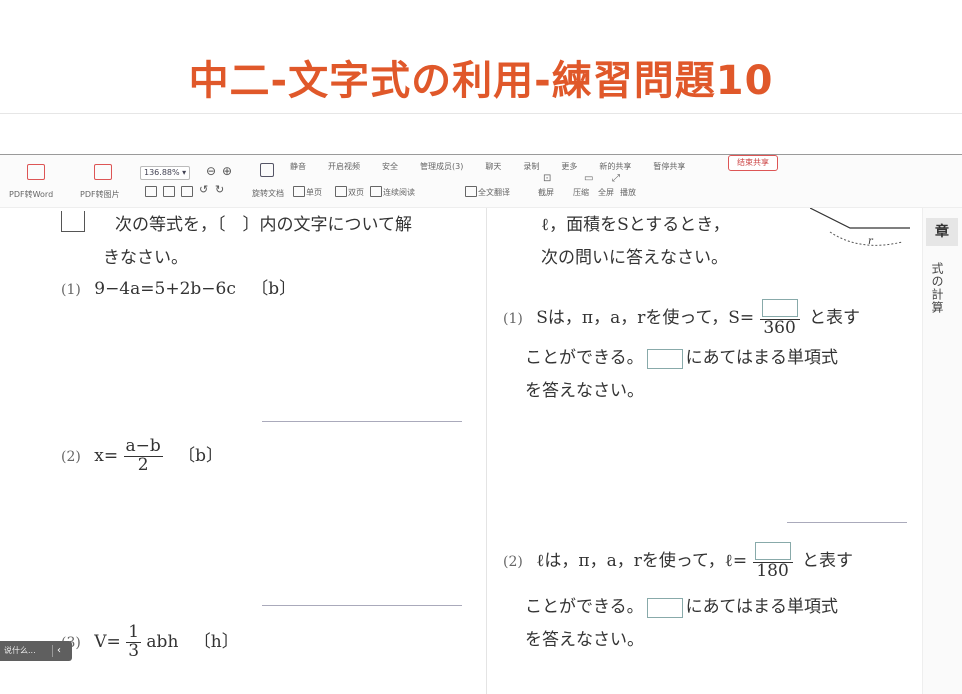  What do you see at coordinates (531, 166) in the screenshot?
I see `record-button: 录制` at bounding box center [531, 166].